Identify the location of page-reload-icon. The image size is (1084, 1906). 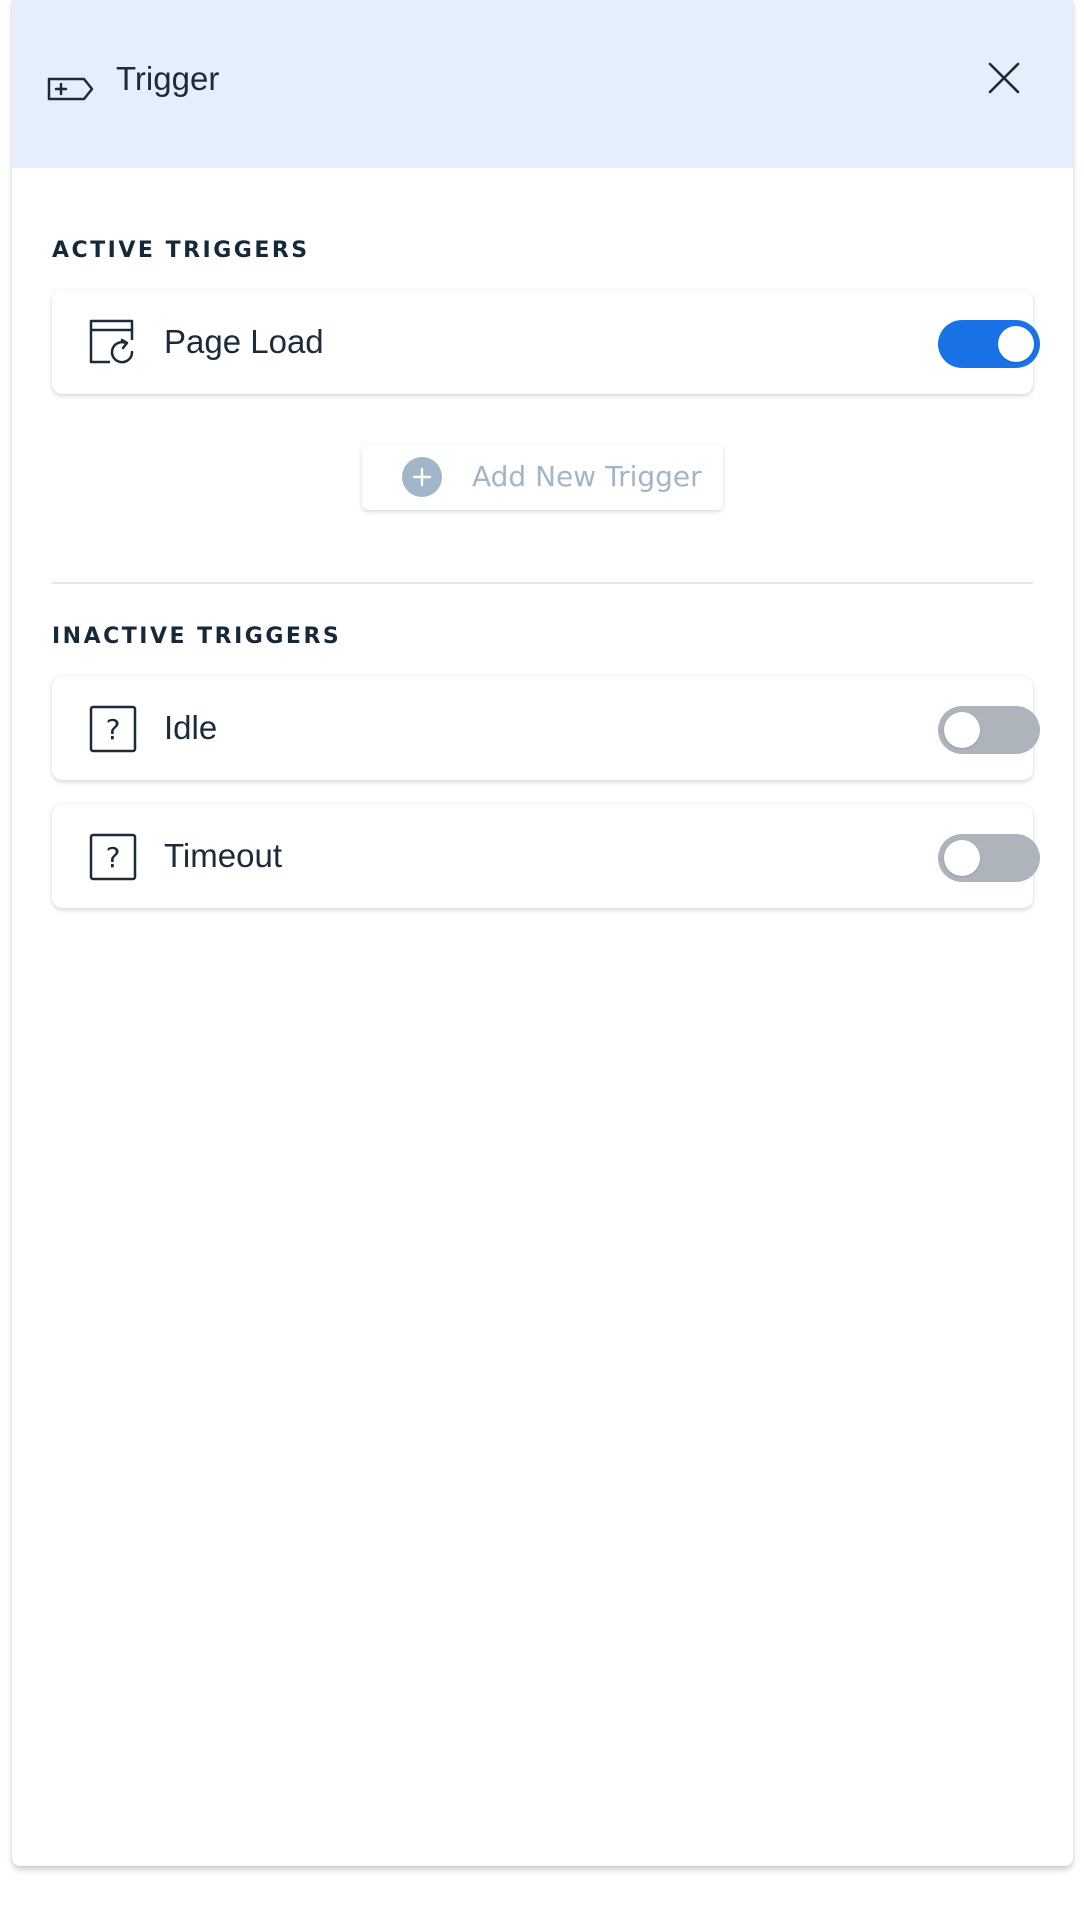
(111, 341).